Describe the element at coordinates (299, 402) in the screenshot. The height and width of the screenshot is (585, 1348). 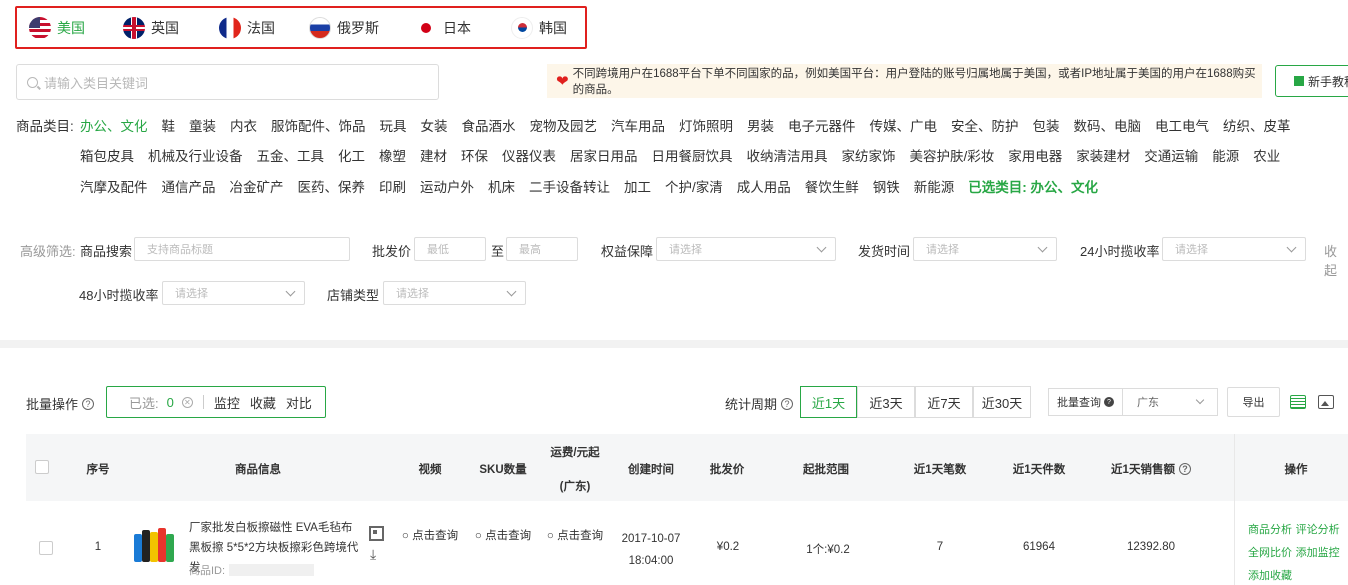
I see `compare-button: 对比` at that location.